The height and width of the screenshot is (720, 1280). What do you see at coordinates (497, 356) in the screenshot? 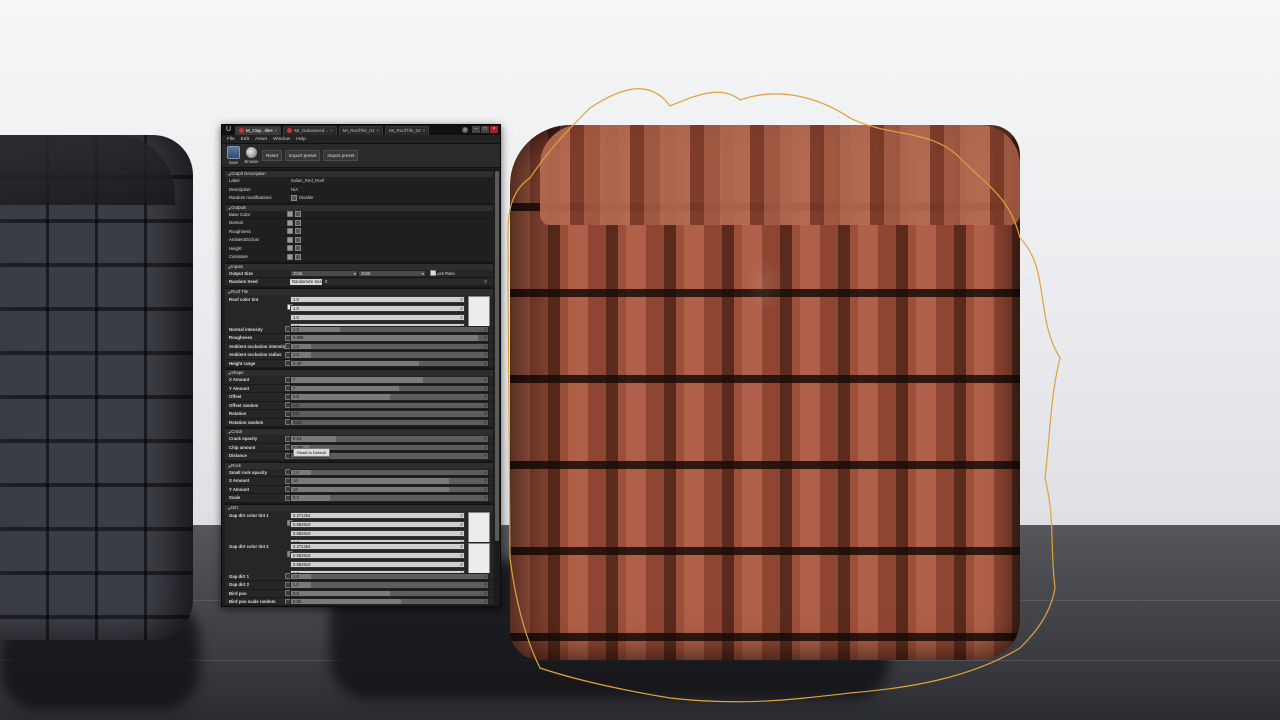
I see `scrollbar-thumb` at bounding box center [497, 356].